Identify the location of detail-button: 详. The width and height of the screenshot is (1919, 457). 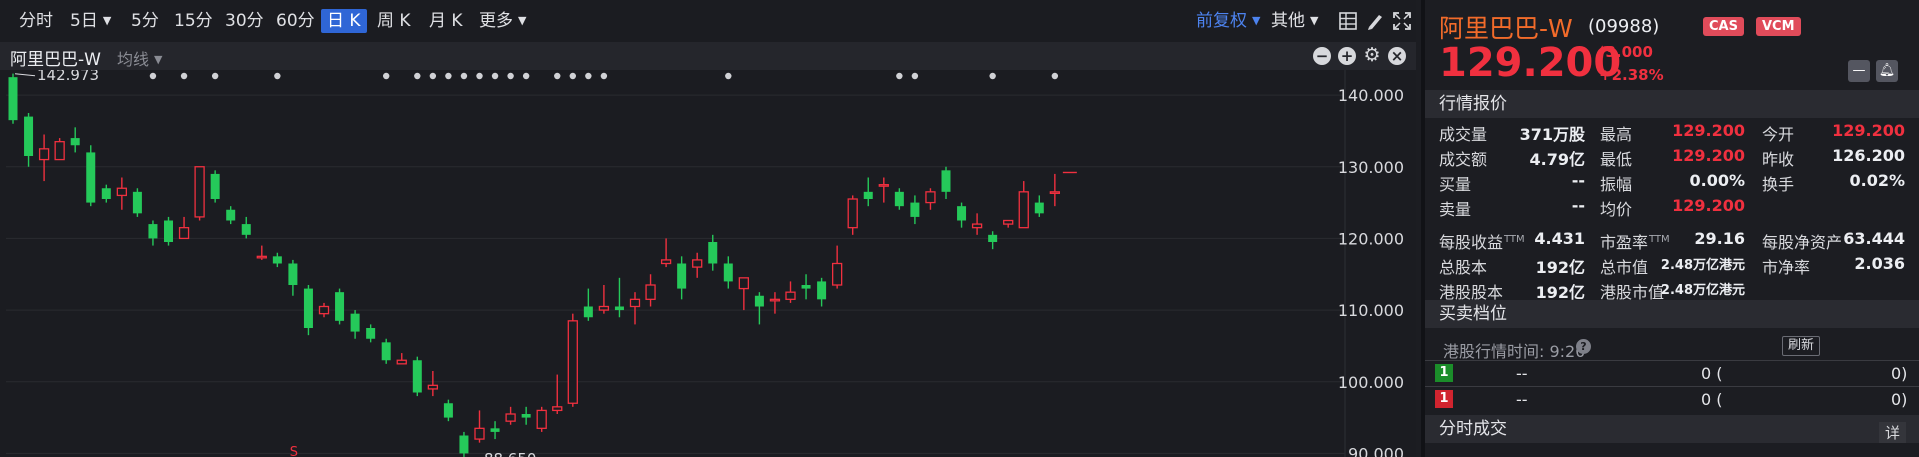
(1893, 432).